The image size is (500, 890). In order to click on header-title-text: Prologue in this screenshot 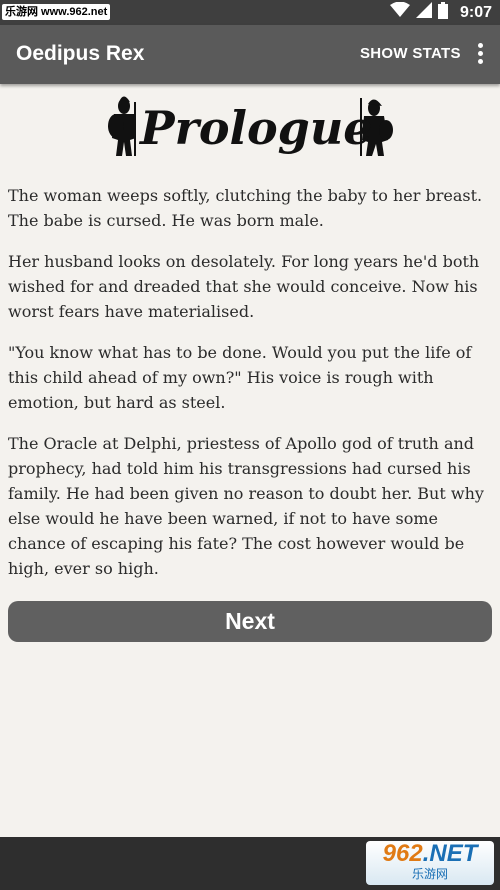, I will do `click(256, 128)`.